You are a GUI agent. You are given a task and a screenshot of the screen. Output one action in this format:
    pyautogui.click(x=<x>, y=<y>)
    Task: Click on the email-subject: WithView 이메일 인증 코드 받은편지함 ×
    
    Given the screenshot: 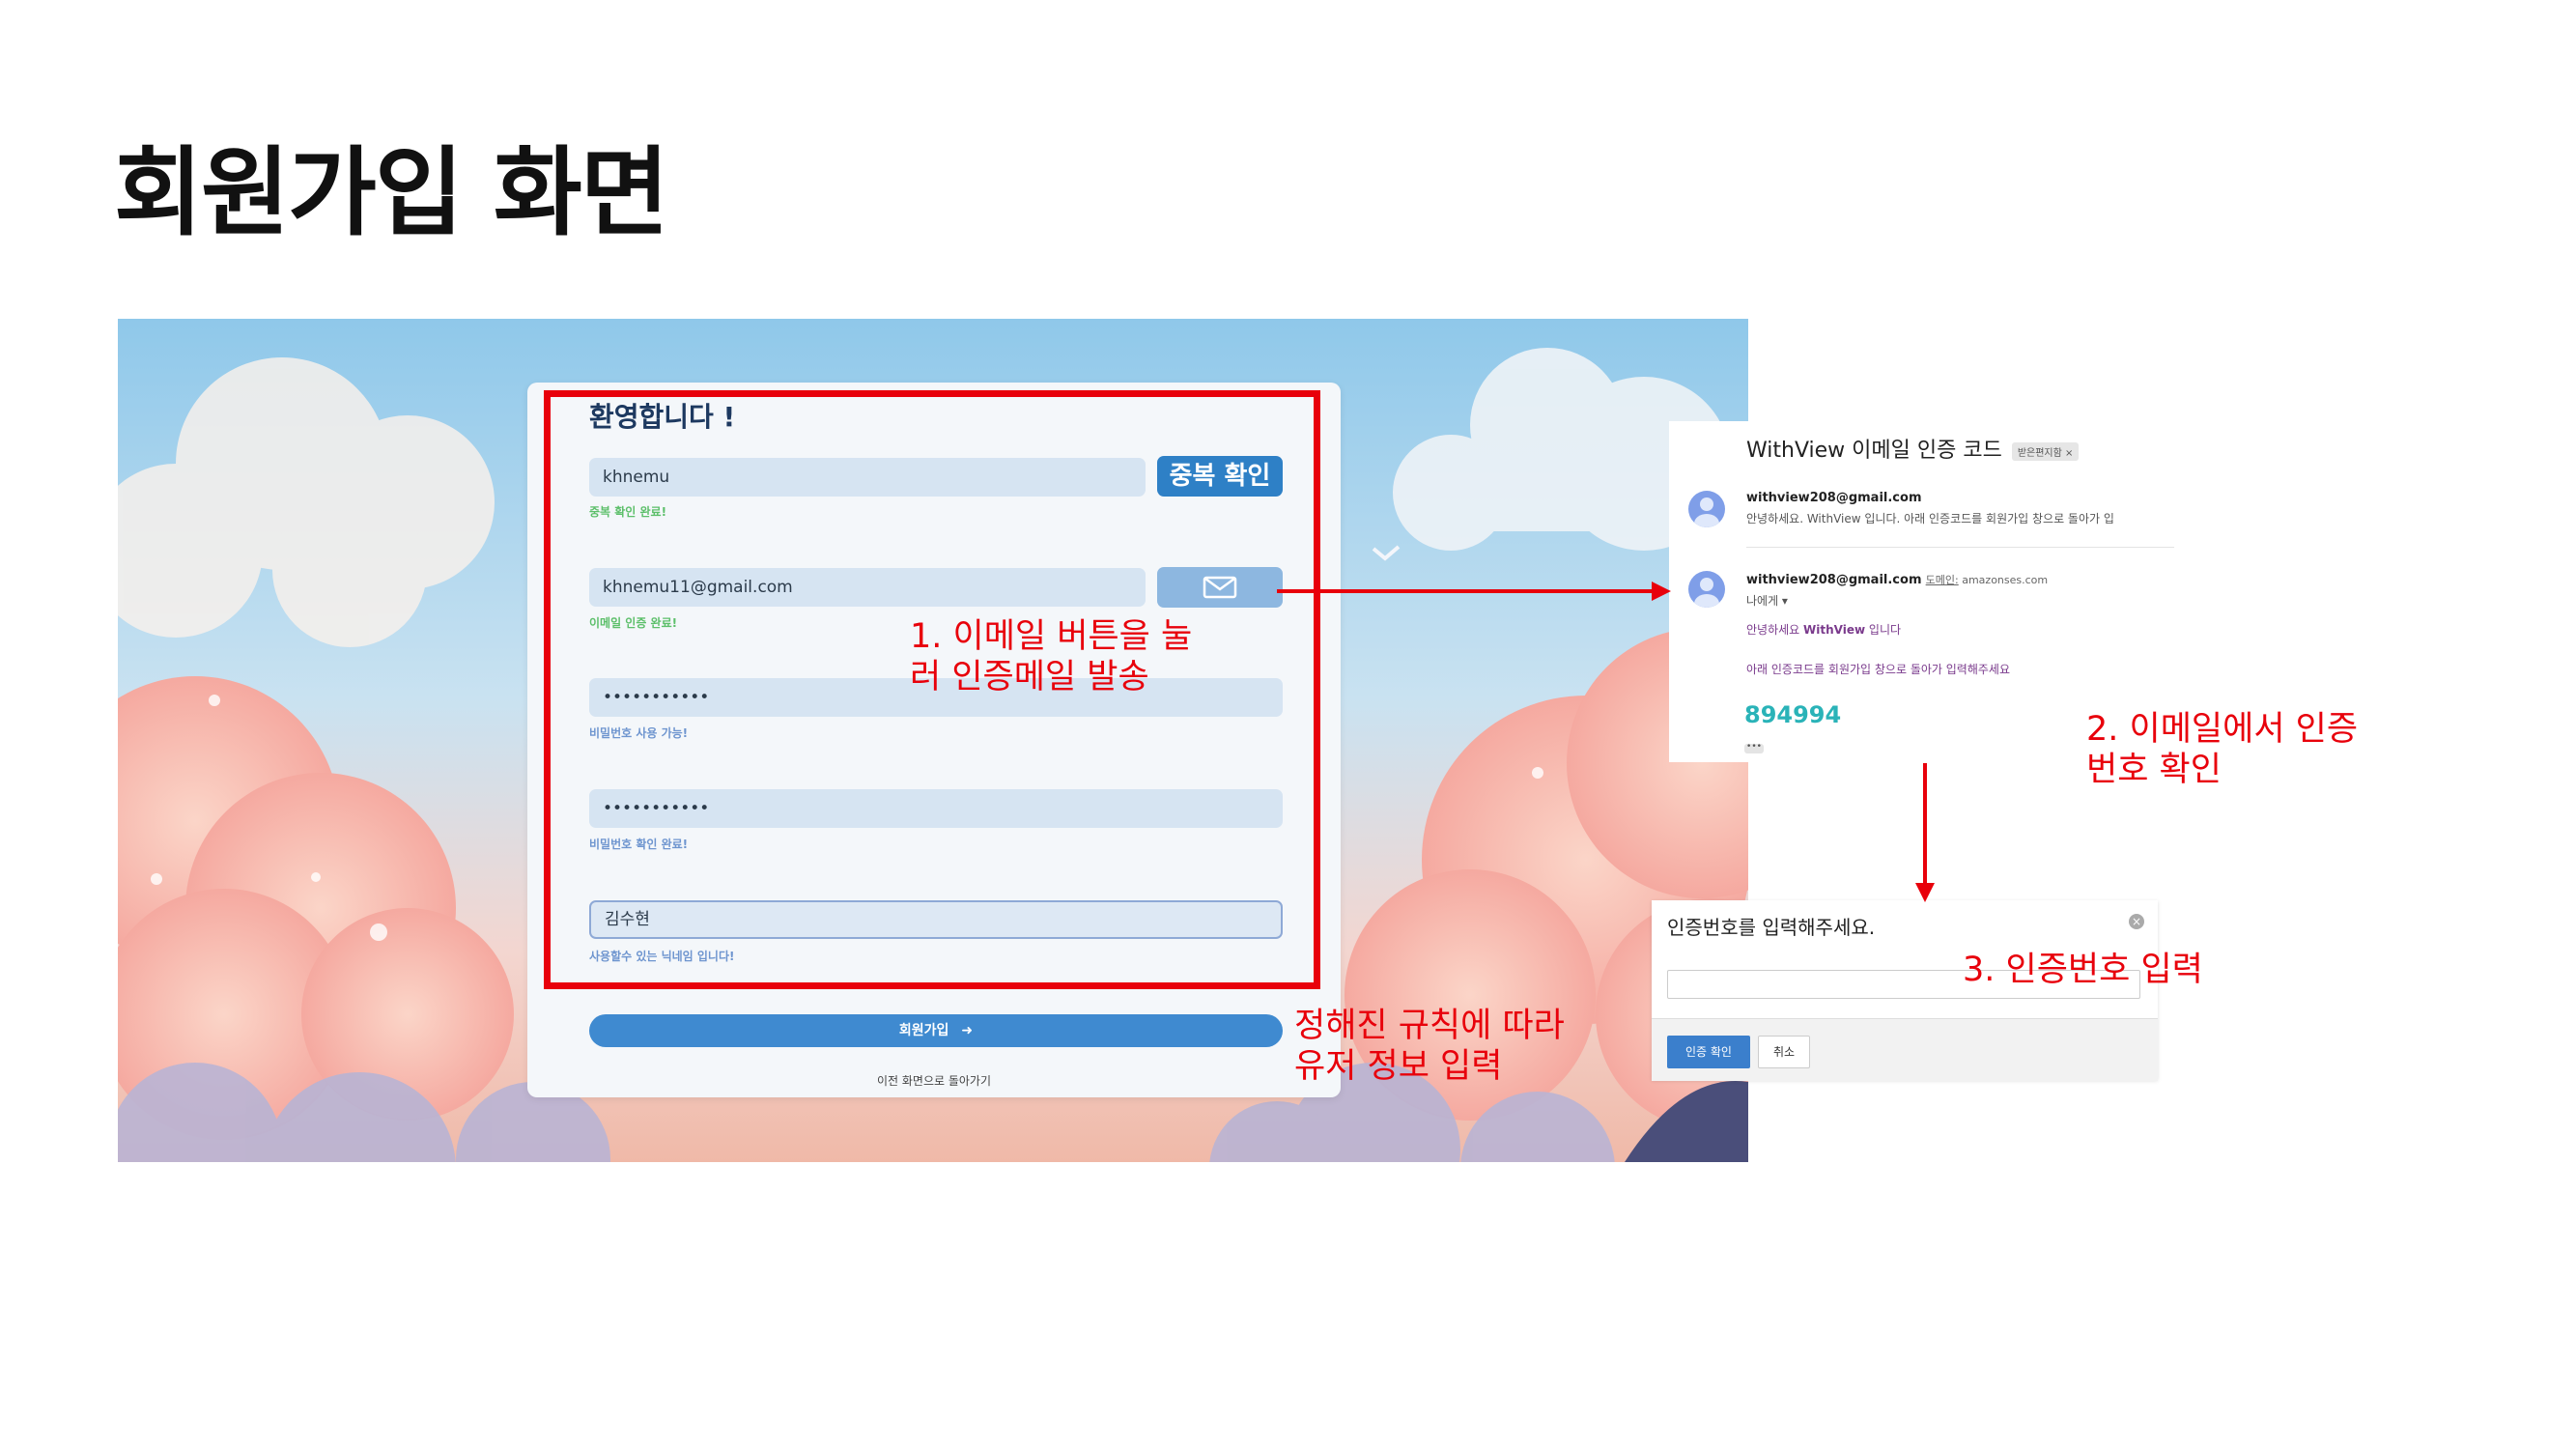 What is the action you would take?
    pyautogui.click(x=1913, y=448)
    